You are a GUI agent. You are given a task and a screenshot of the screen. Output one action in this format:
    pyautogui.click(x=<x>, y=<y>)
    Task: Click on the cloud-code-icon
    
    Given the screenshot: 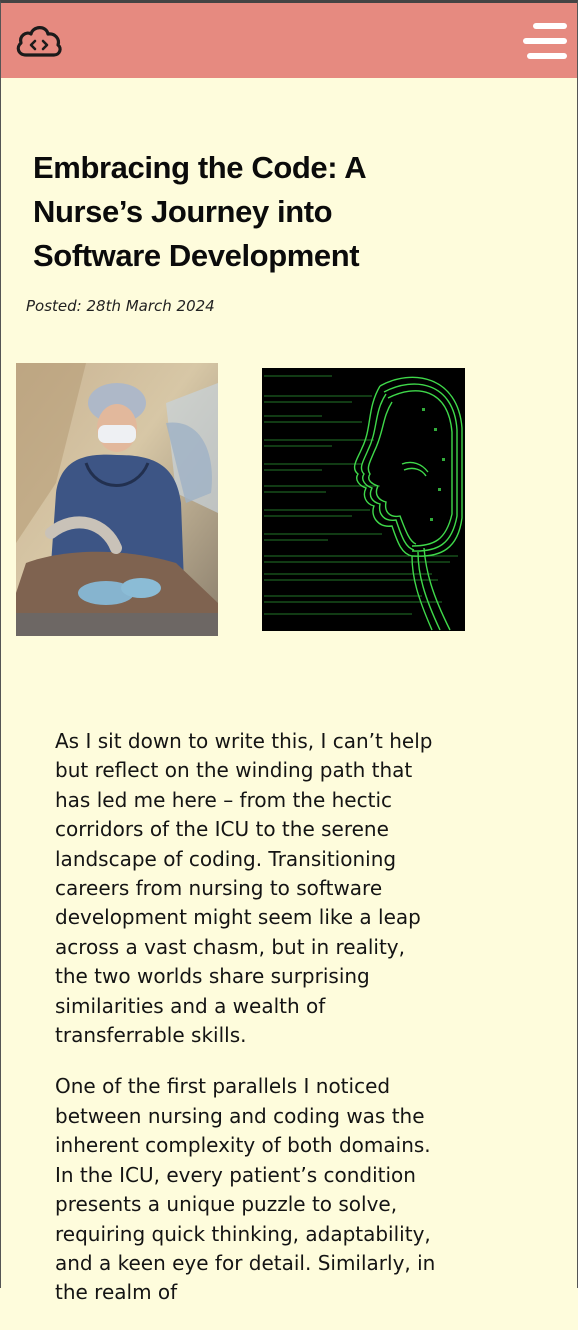 What is the action you would take?
    pyautogui.click(x=39, y=42)
    